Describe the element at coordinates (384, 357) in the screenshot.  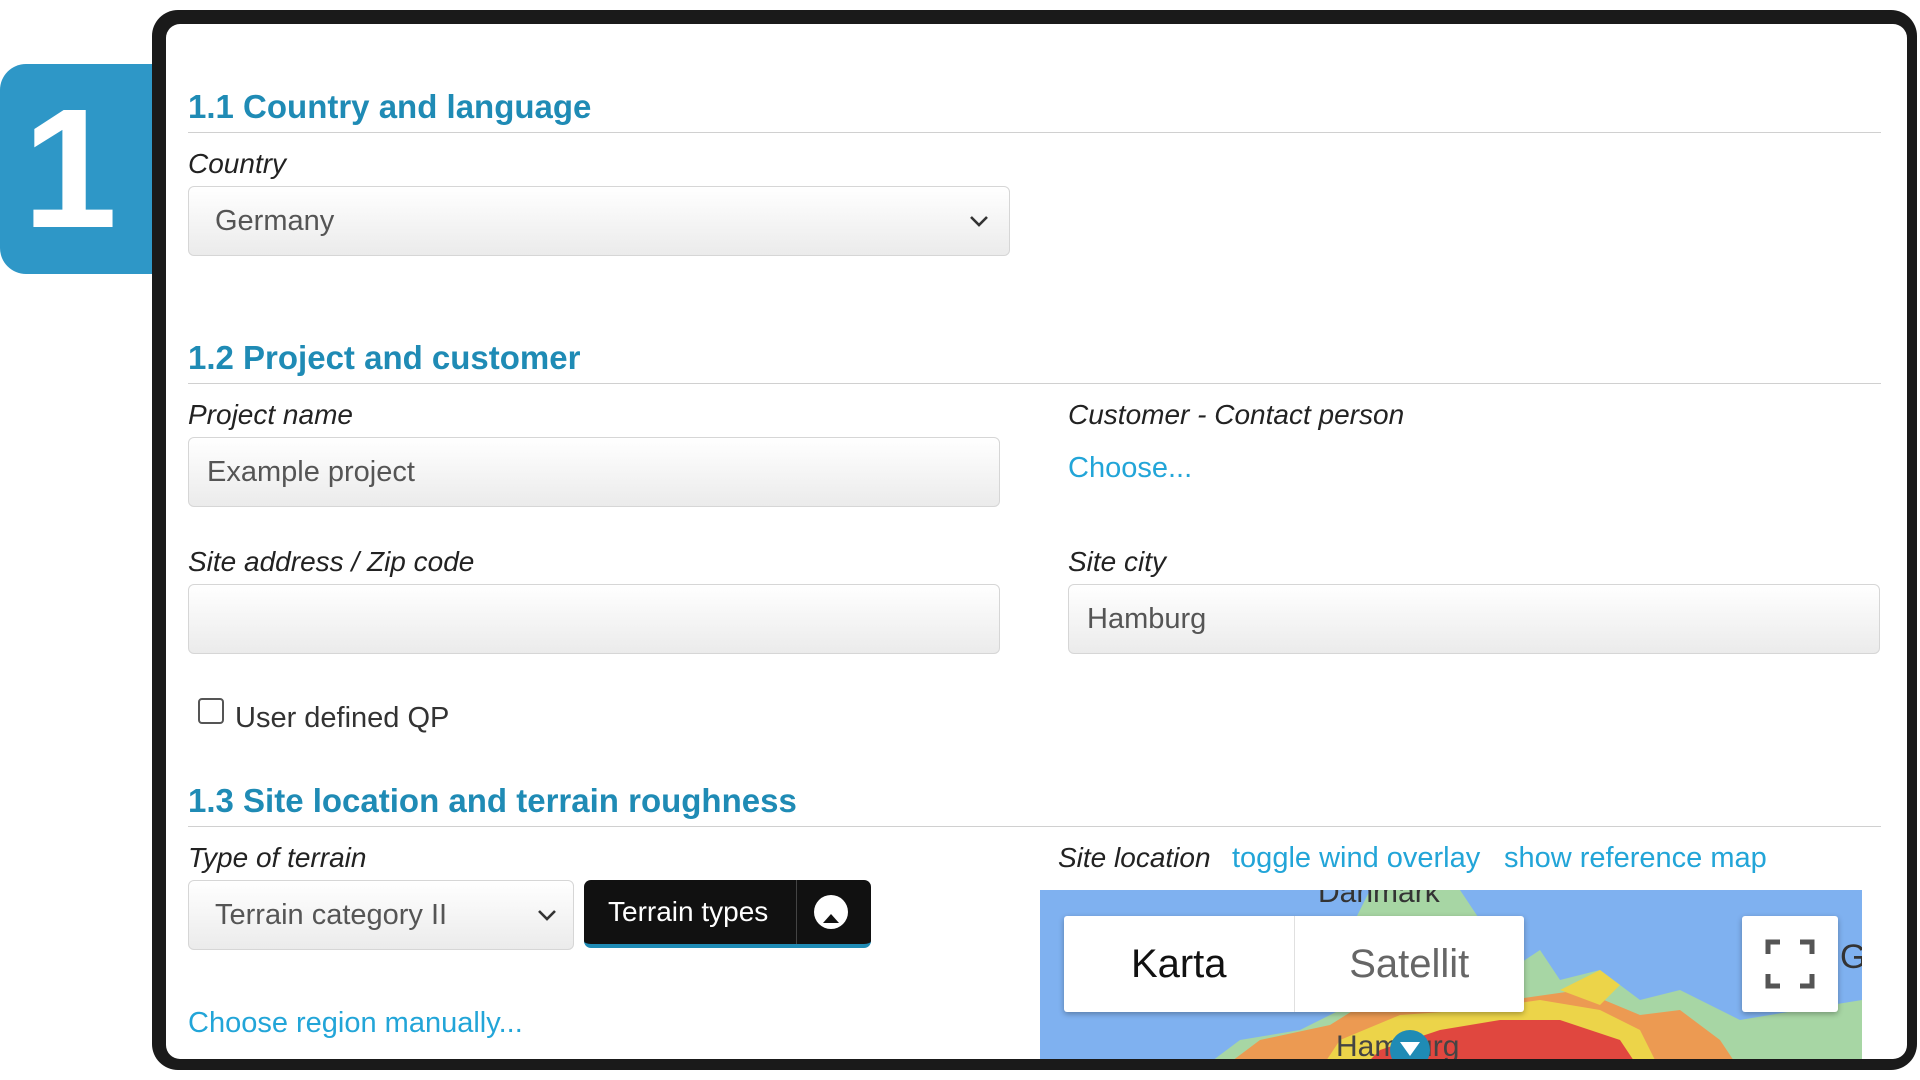
I see `section-title-project-customer: 1.2 Project and customer` at that location.